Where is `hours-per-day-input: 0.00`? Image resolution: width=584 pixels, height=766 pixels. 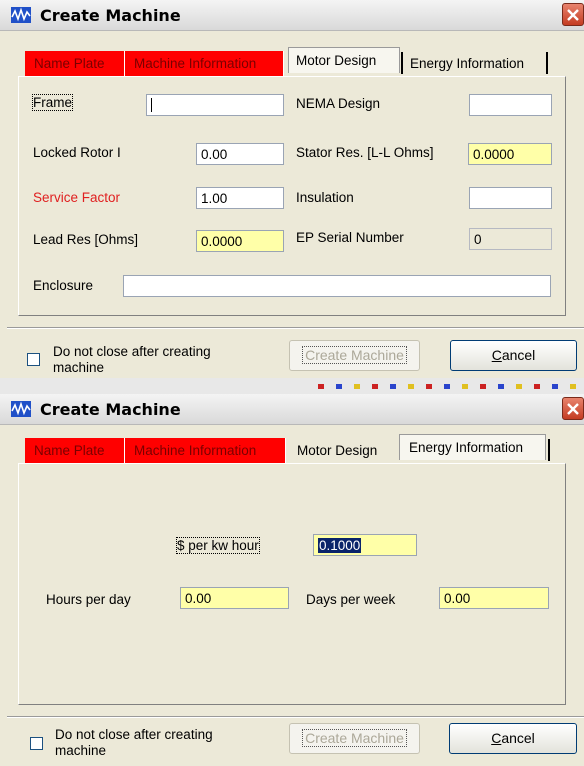
hours-per-day-input: 0.00 is located at coordinates (234, 598).